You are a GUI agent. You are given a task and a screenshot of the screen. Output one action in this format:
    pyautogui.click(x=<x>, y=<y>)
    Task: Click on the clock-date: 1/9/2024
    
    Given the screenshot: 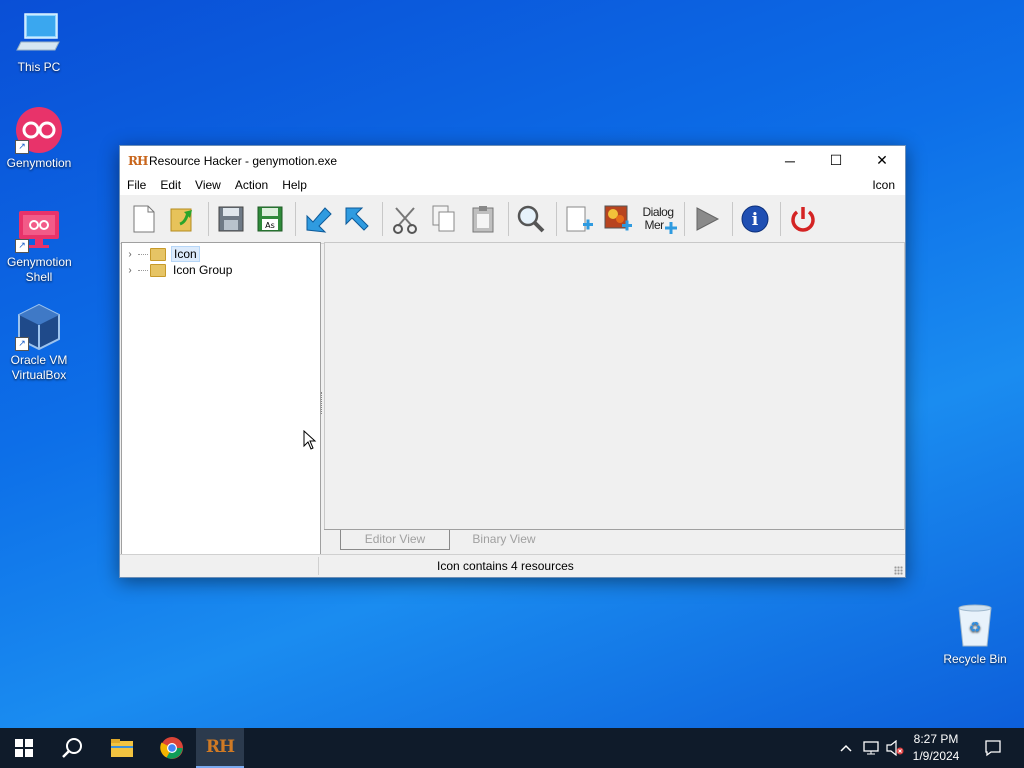 What is the action you would take?
    pyautogui.click(x=936, y=756)
    